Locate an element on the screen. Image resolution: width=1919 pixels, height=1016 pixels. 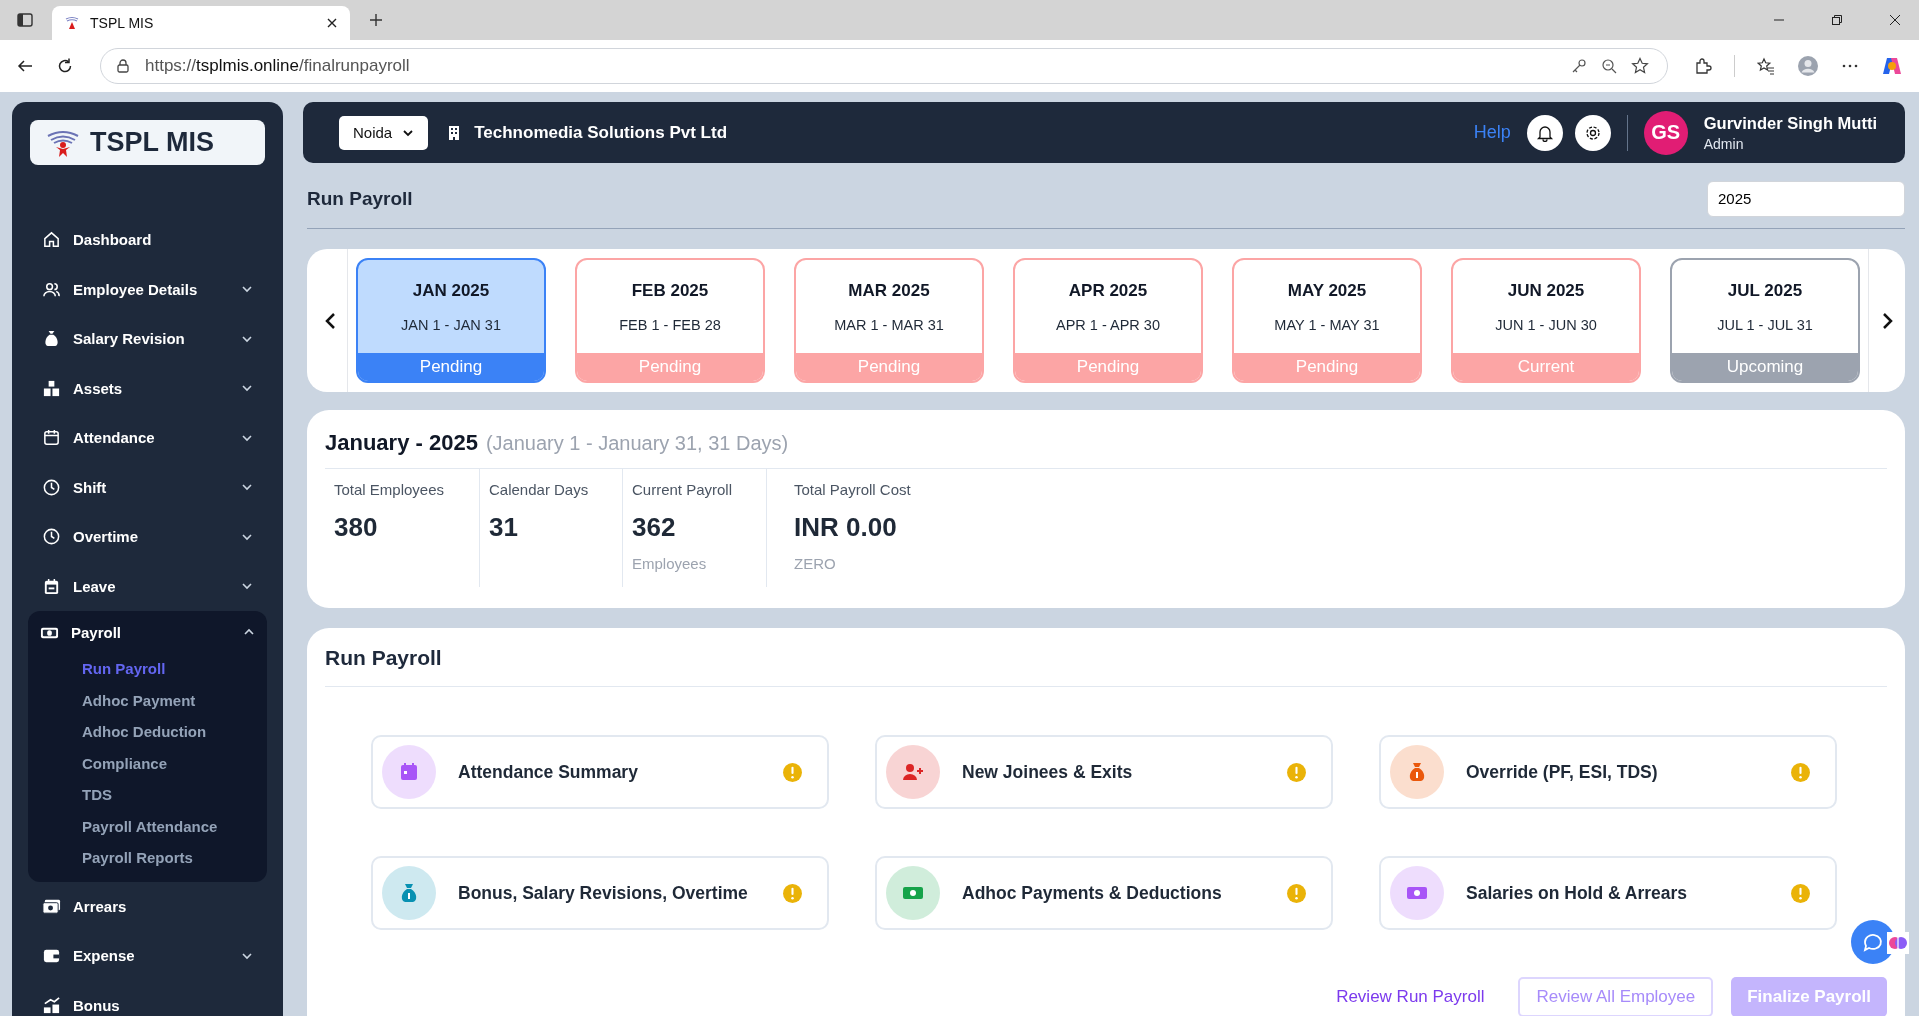
month-range: FEB 1 - FEB 28 is located at coordinates (670, 324).